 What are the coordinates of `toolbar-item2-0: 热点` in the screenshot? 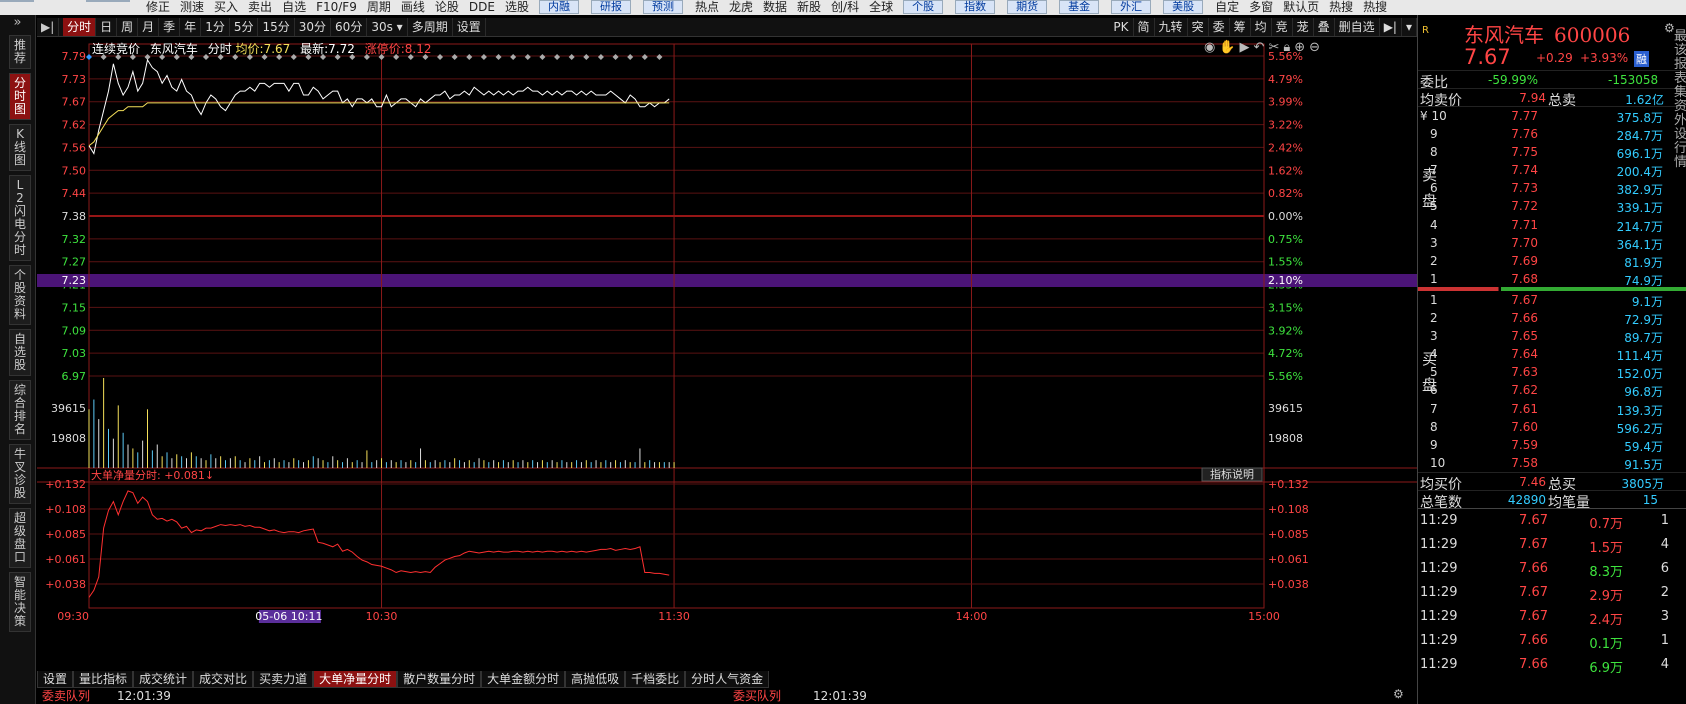 It's located at (707, 7).